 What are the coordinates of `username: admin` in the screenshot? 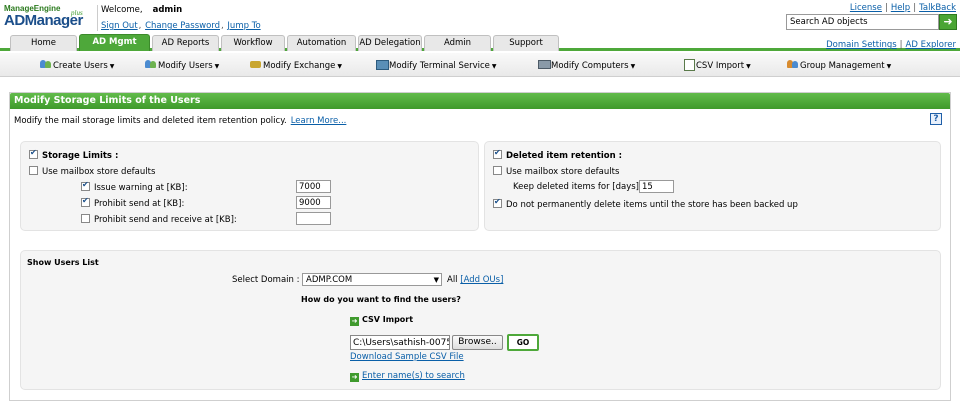 It's located at (167, 10).